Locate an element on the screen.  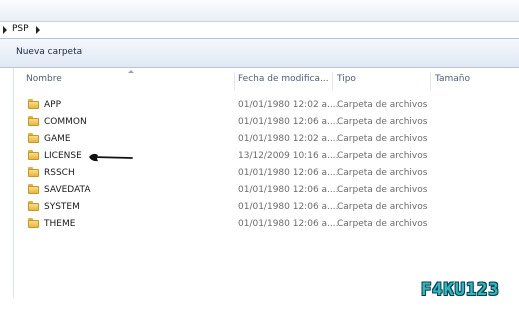
item-name: LICENSE is located at coordinates (63, 156).